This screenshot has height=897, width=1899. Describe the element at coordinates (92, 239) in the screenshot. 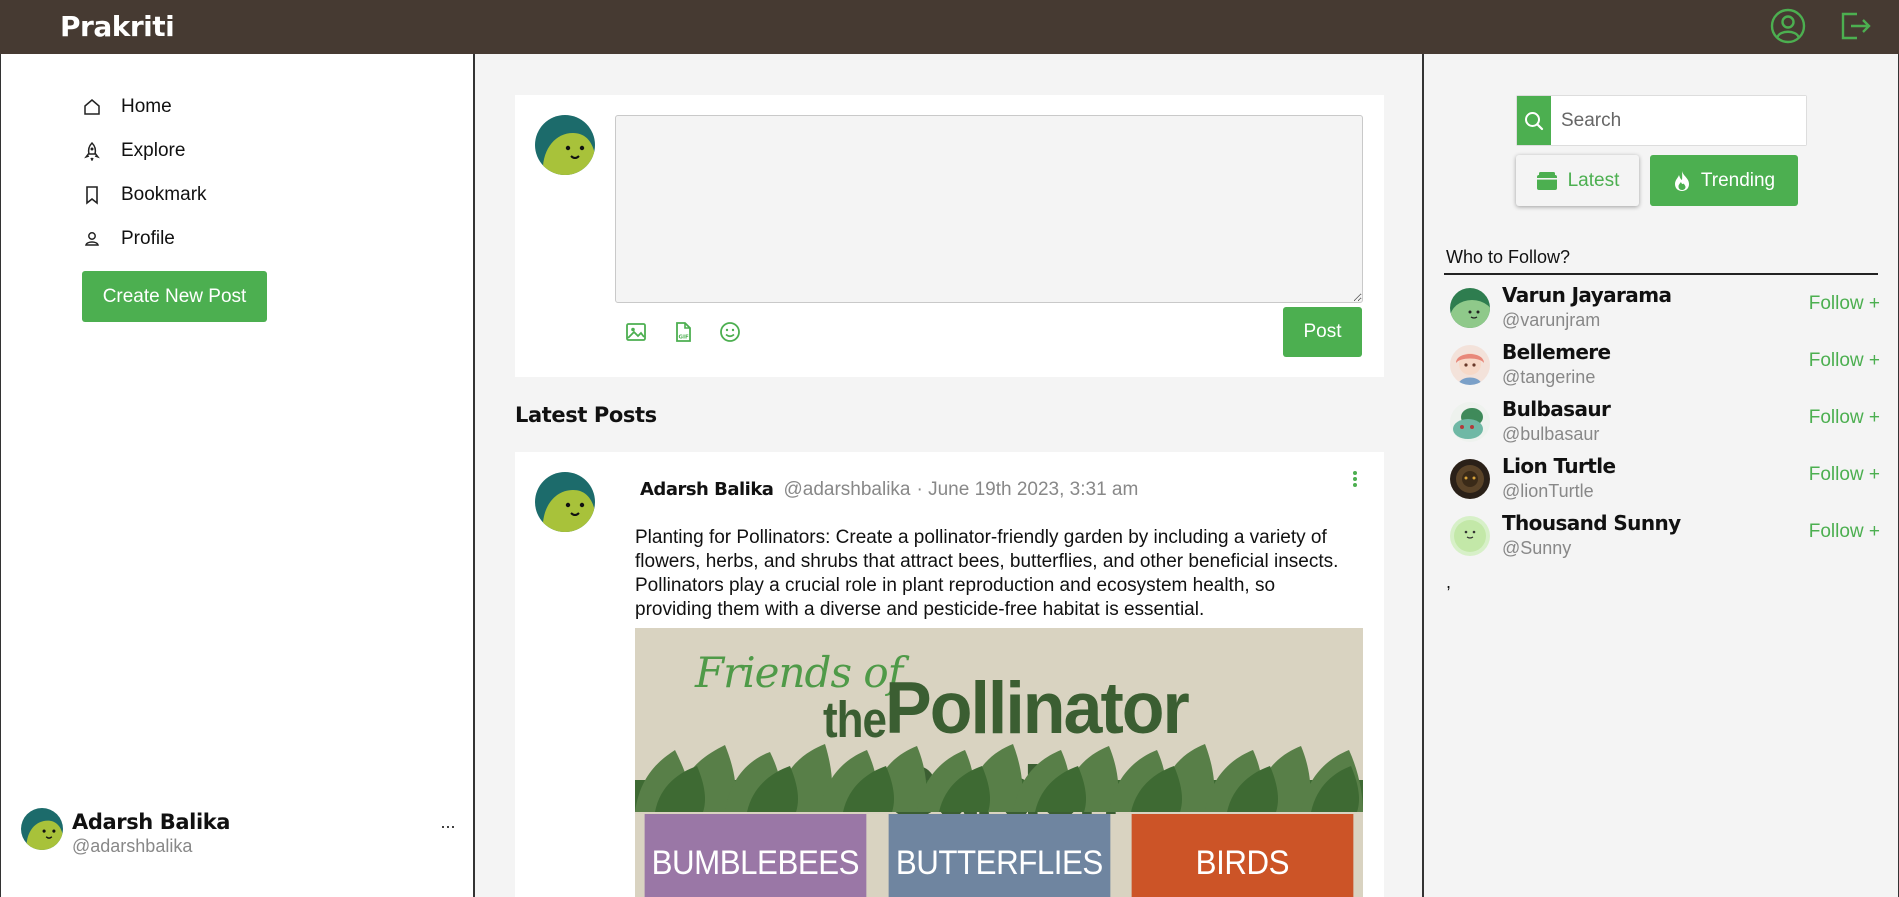

I see `user-icon` at that location.